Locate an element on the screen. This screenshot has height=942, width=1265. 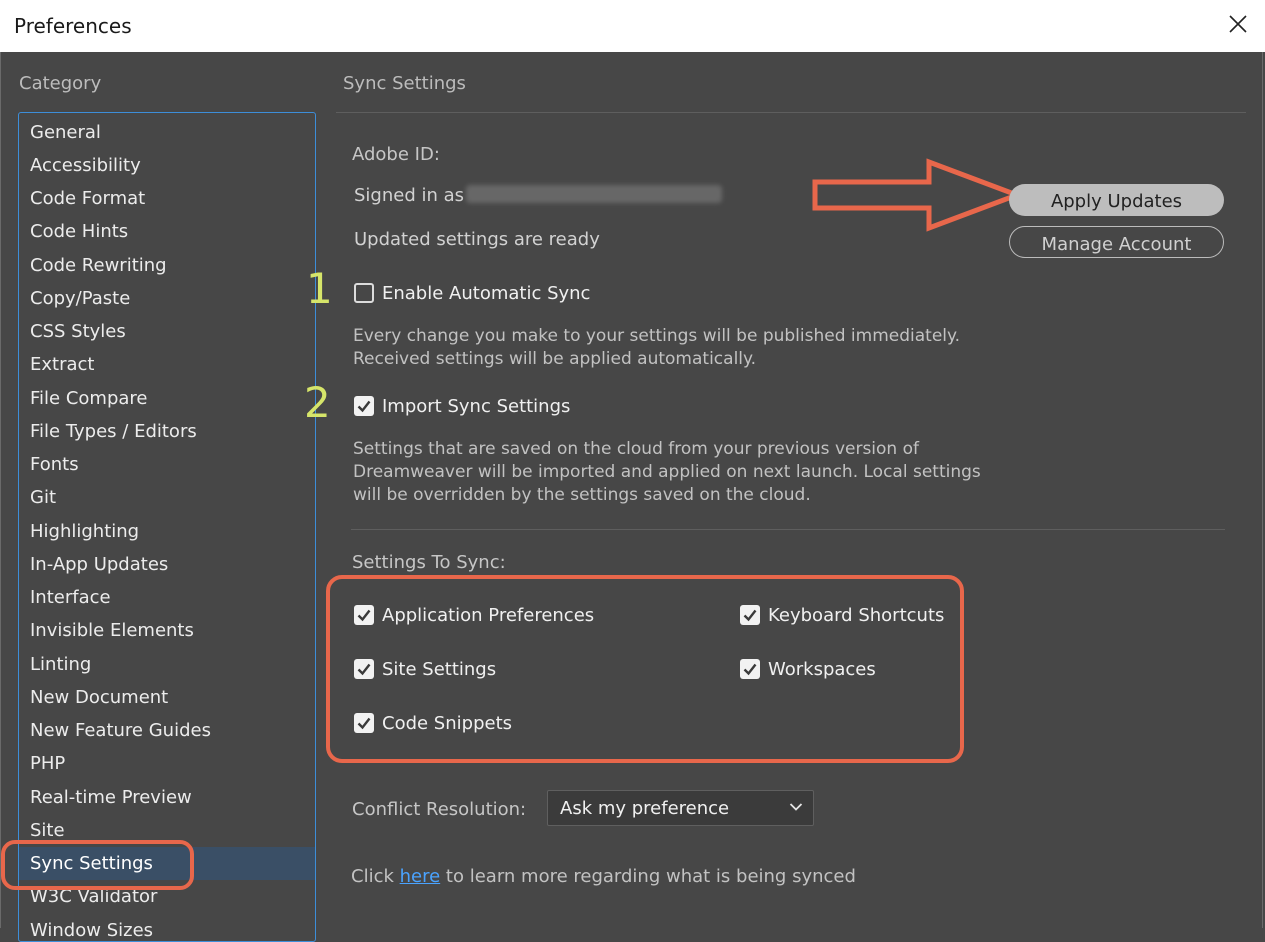
workspaces-checkbox is located at coordinates (750, 669).